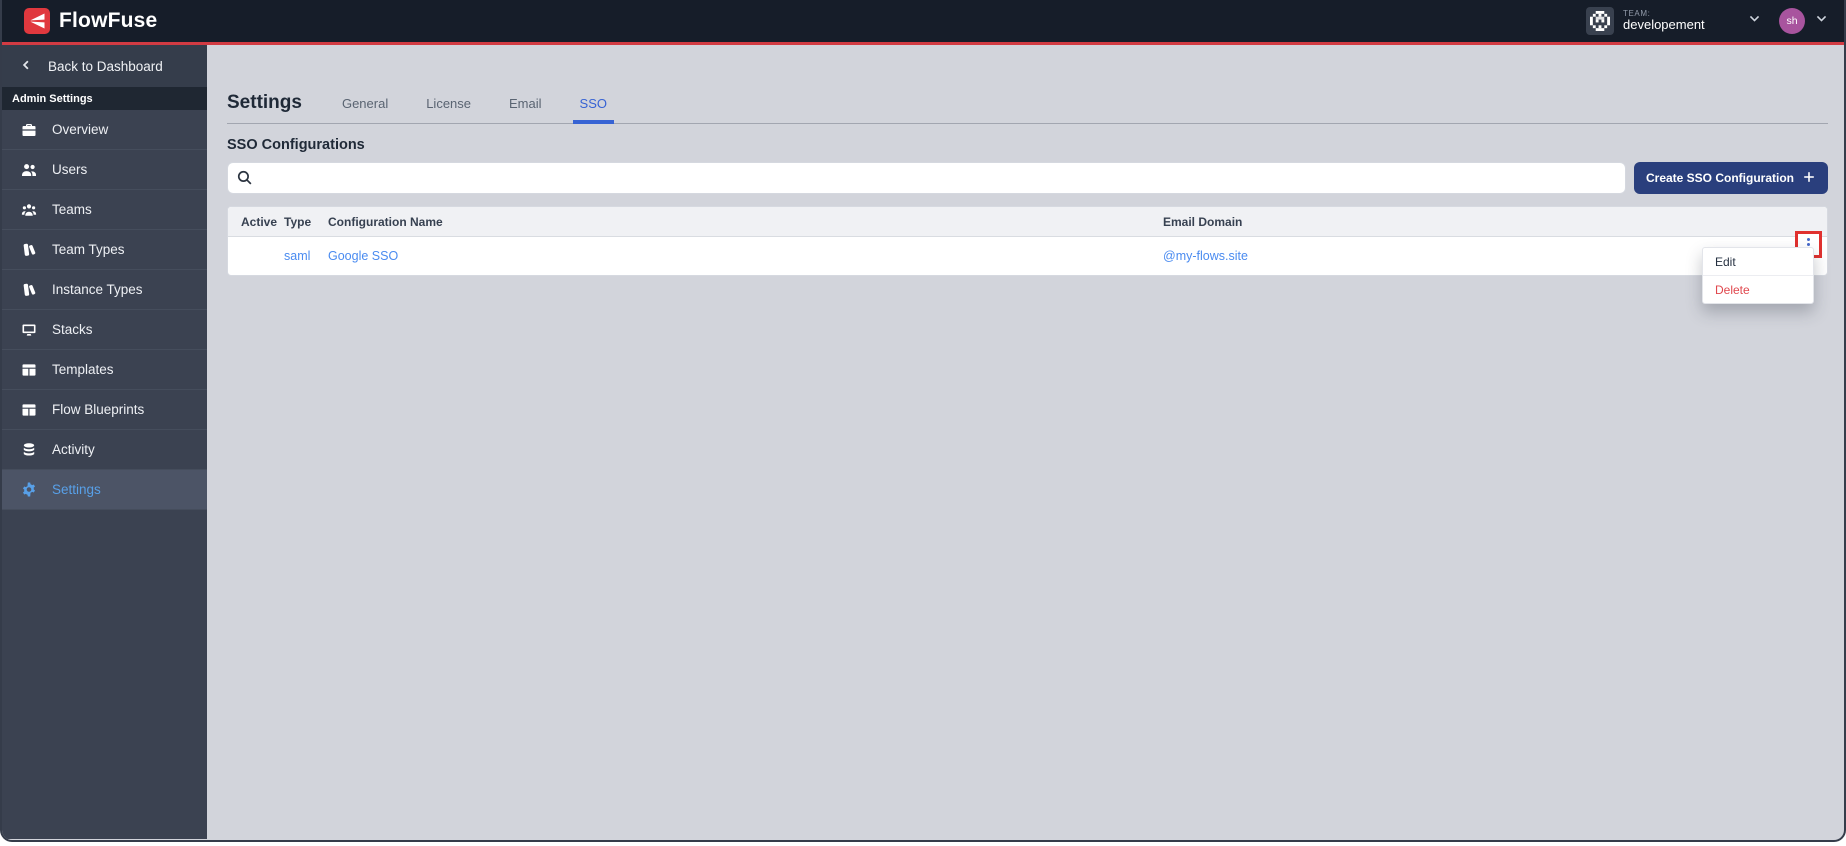 Image resolution: width=1846 pixels, height=846 pixels. Describe the element at coordinates (448, 109) in the screenshot. I see `tab-license: License` at that location.